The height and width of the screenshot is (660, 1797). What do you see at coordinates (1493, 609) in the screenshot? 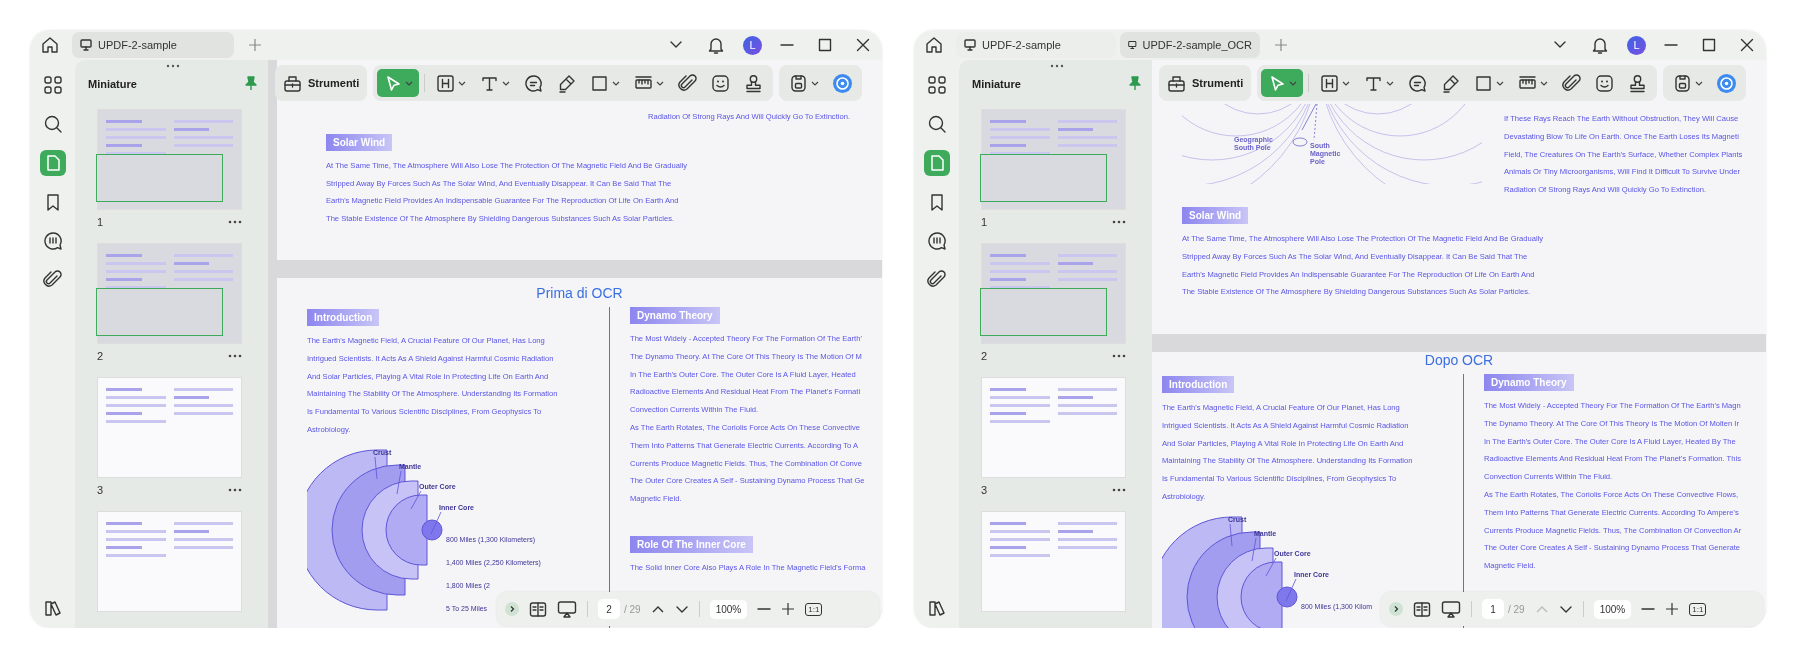
I see `page-number-field: 1` at bounding box center [1493, 609].